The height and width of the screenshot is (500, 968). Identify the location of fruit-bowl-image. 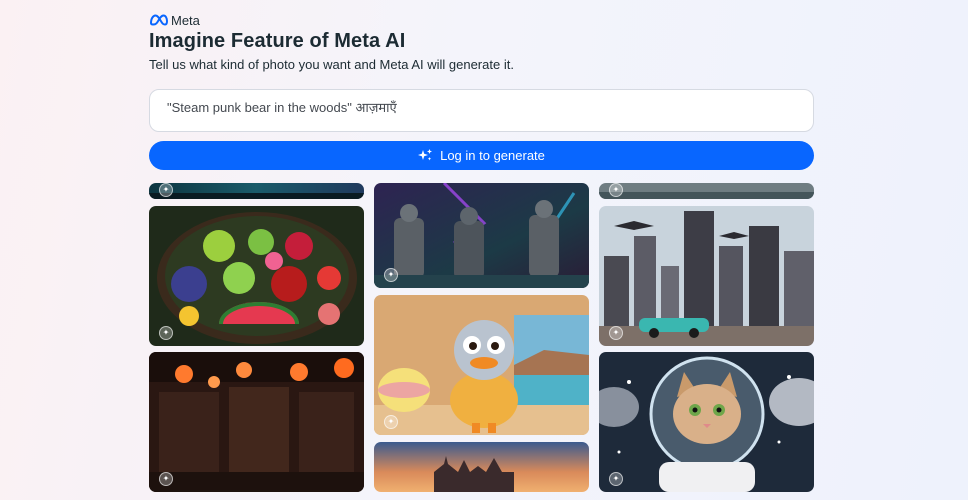
(256, 276).